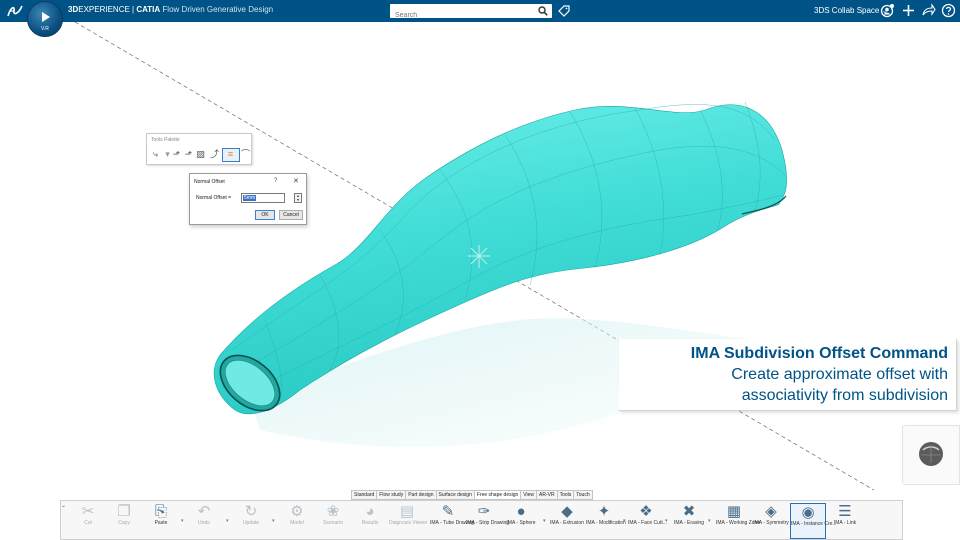 Image resolution: width=960 pixels, height=540 pixels. I want to click on ima-link-label: IMA - Link, so click(845, 523).